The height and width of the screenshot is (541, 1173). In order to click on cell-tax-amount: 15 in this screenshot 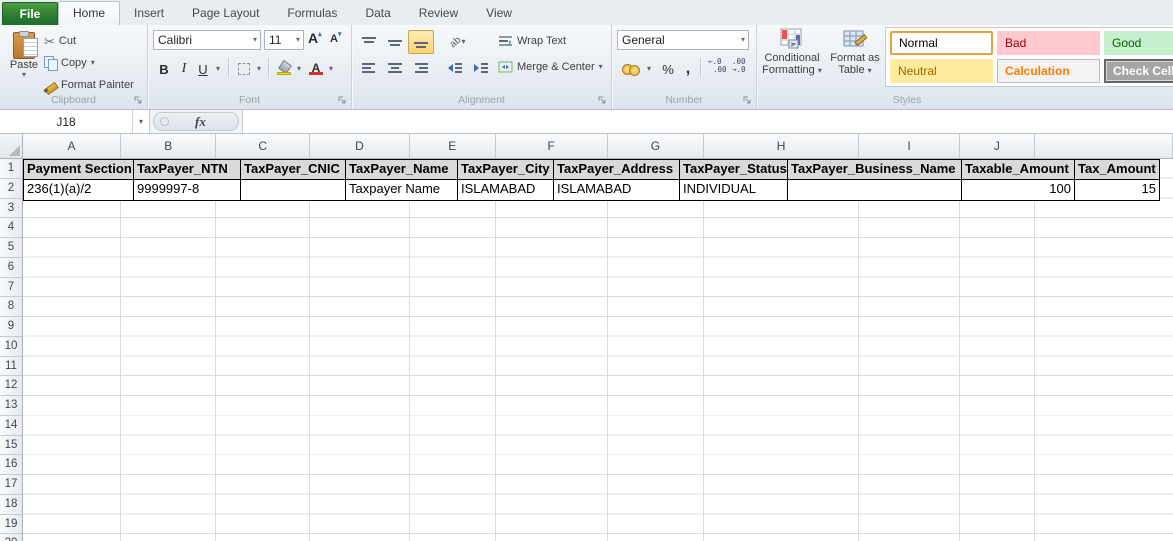, I will do `click(1117, 190)`.